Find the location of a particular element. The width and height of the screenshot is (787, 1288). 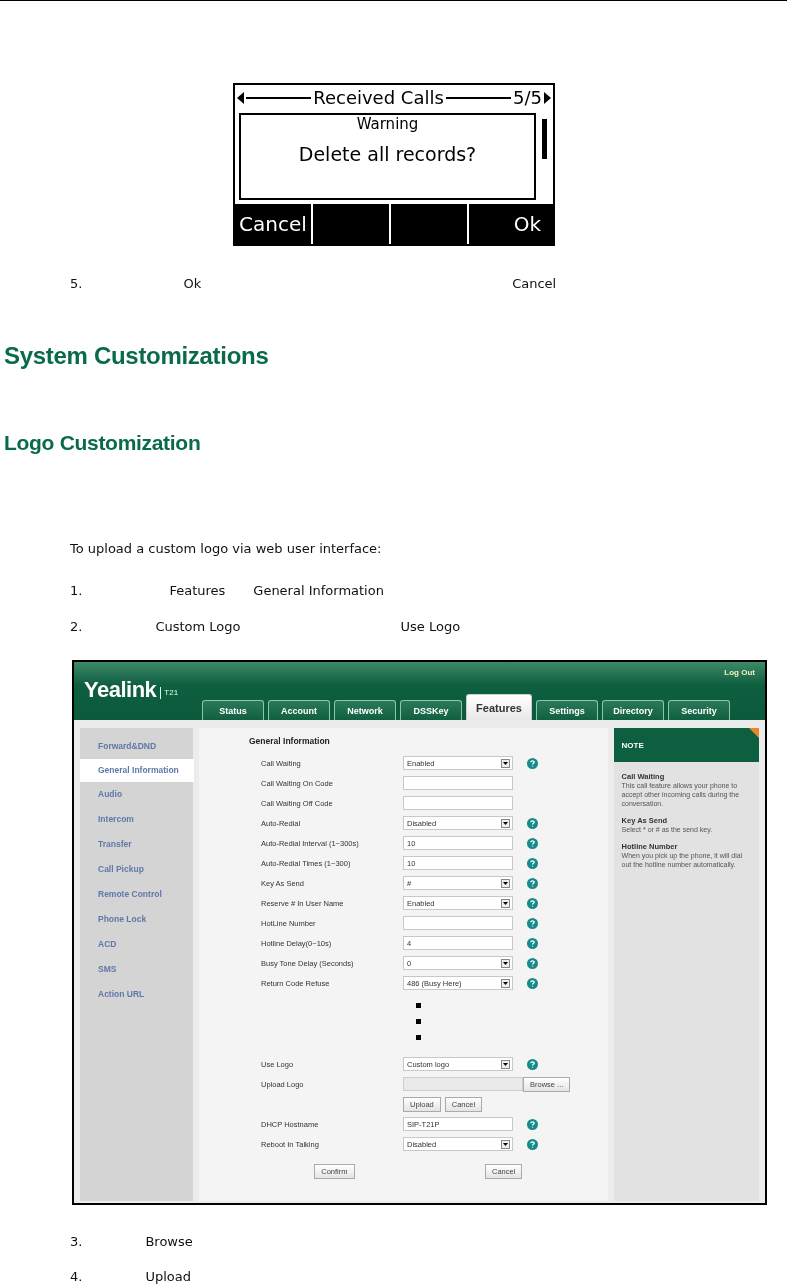

file-path-field is located at coordinates (463, 1084).